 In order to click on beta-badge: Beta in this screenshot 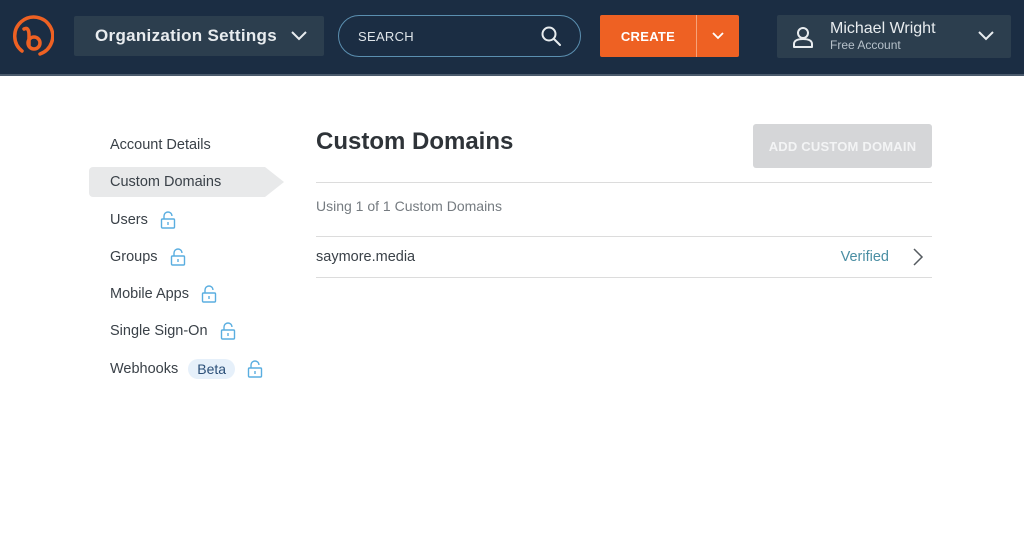, I will do `click(212, 368)`.